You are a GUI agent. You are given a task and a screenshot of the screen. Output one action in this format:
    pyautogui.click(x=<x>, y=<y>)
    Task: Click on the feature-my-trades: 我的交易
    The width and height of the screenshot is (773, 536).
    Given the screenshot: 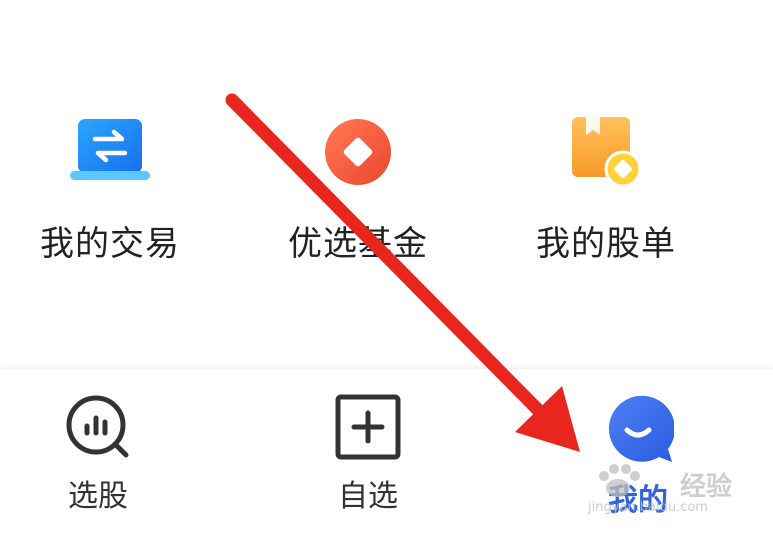 What is the action you would take?
    pyautogui.click(x=110, y=192)
    